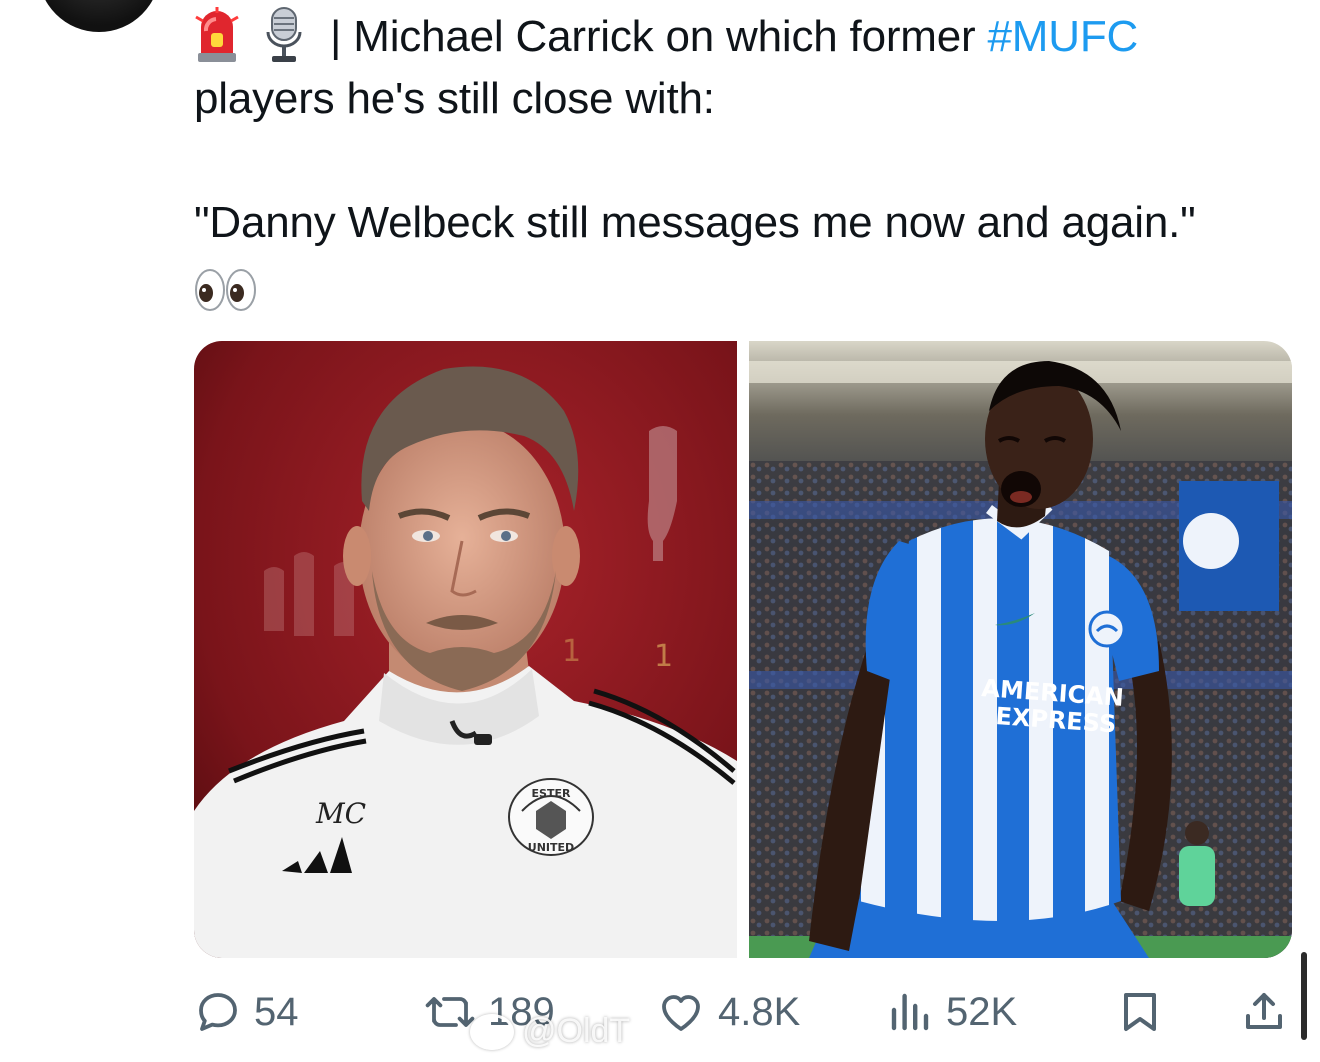 This screenshot has width=1320, height=1062. I want to click on like-count: 4.8K, so click(759, 1011).